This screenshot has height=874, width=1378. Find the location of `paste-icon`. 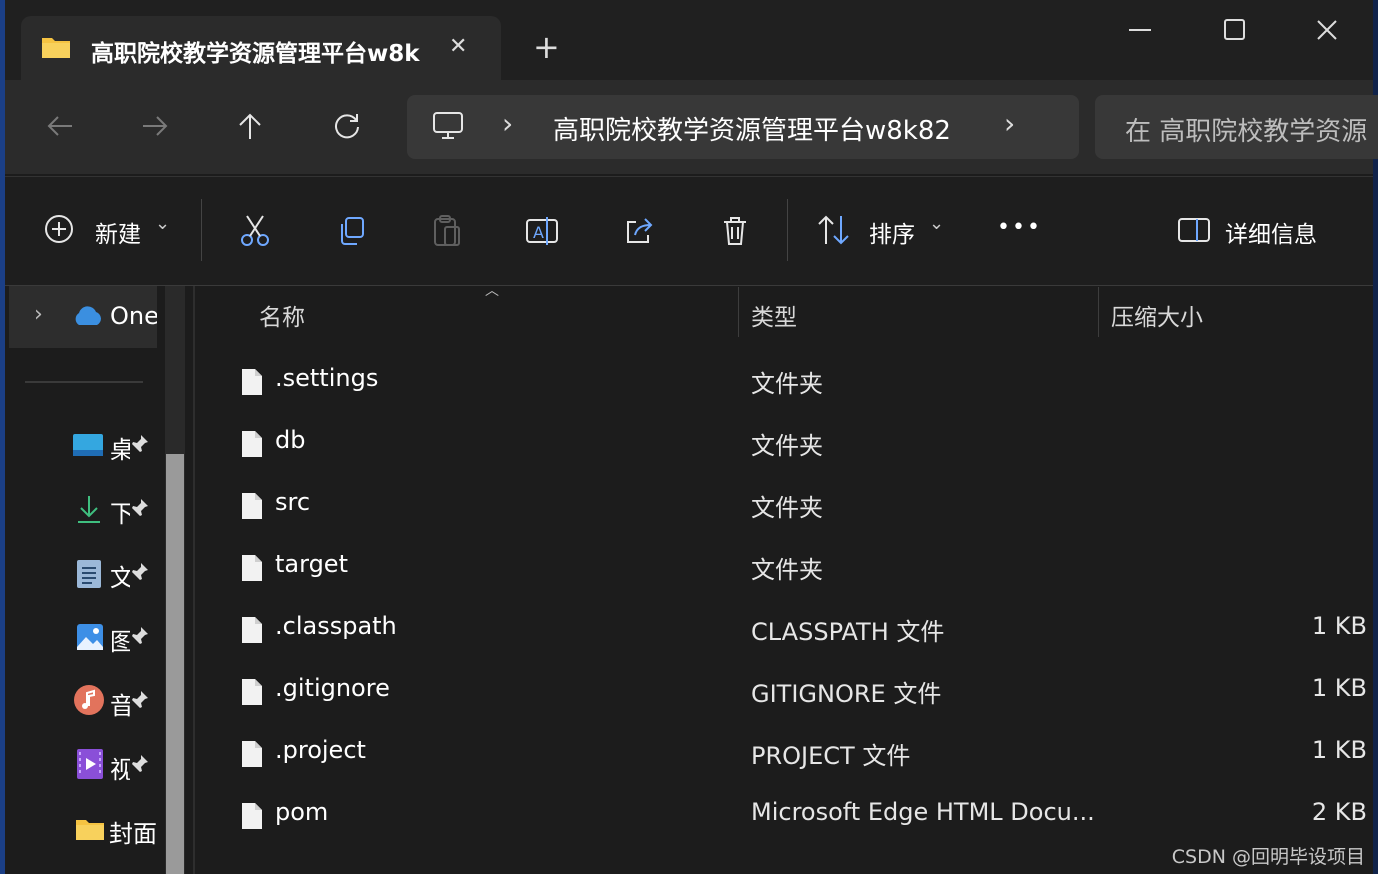

paste-icon is located at coordinates (447, 231).